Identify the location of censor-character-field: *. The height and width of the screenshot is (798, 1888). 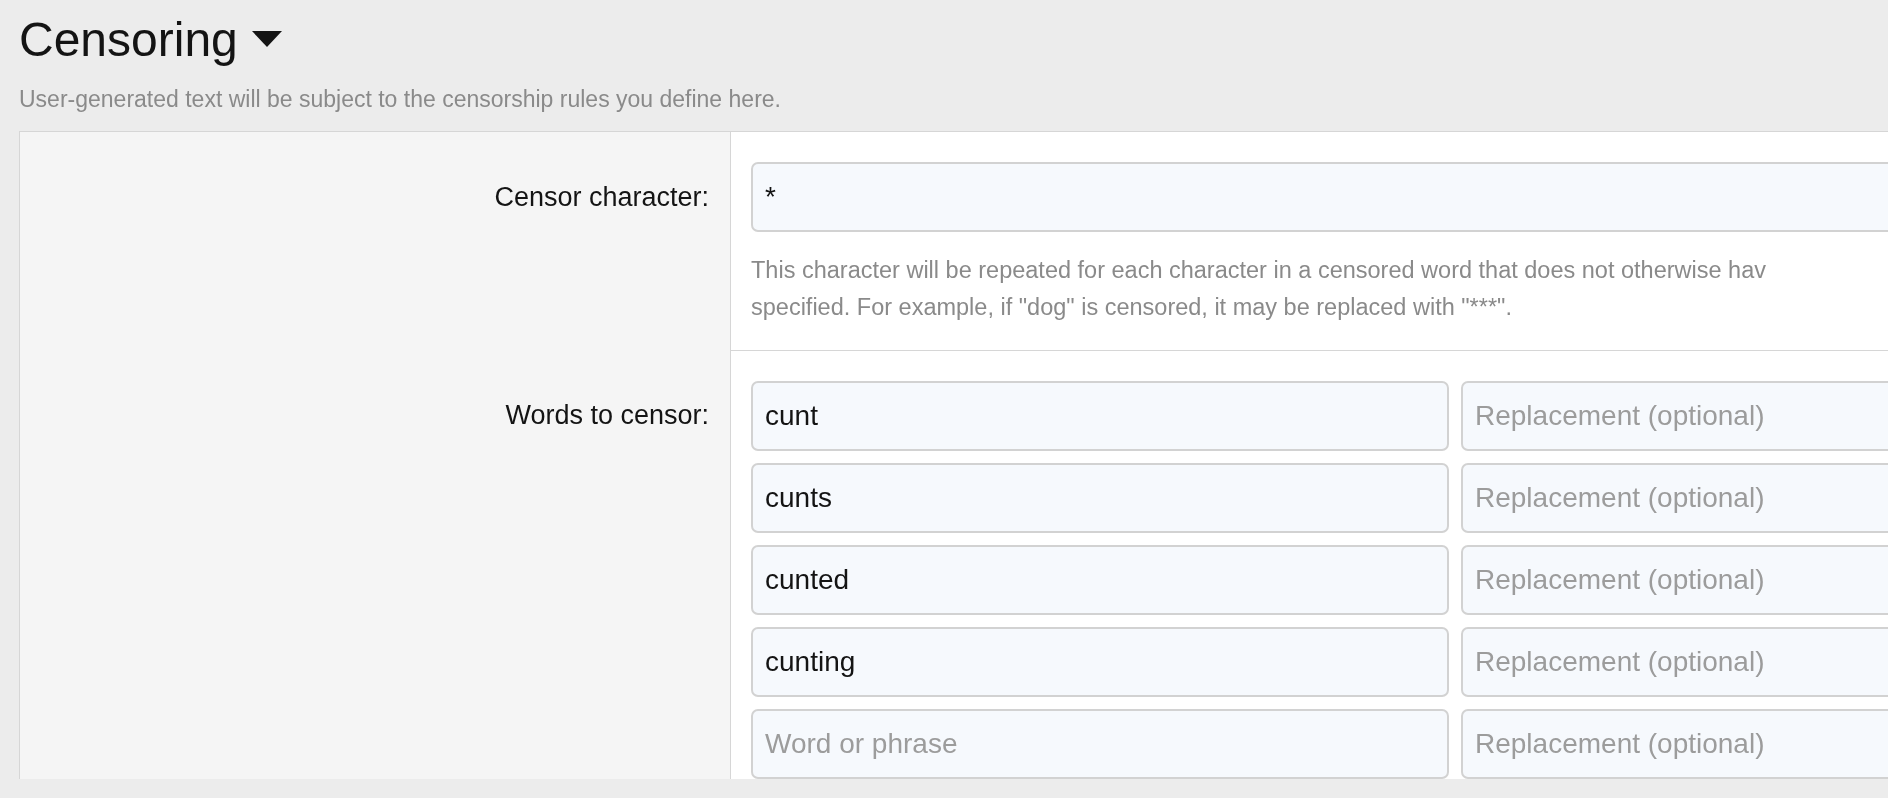
(1319, 197).